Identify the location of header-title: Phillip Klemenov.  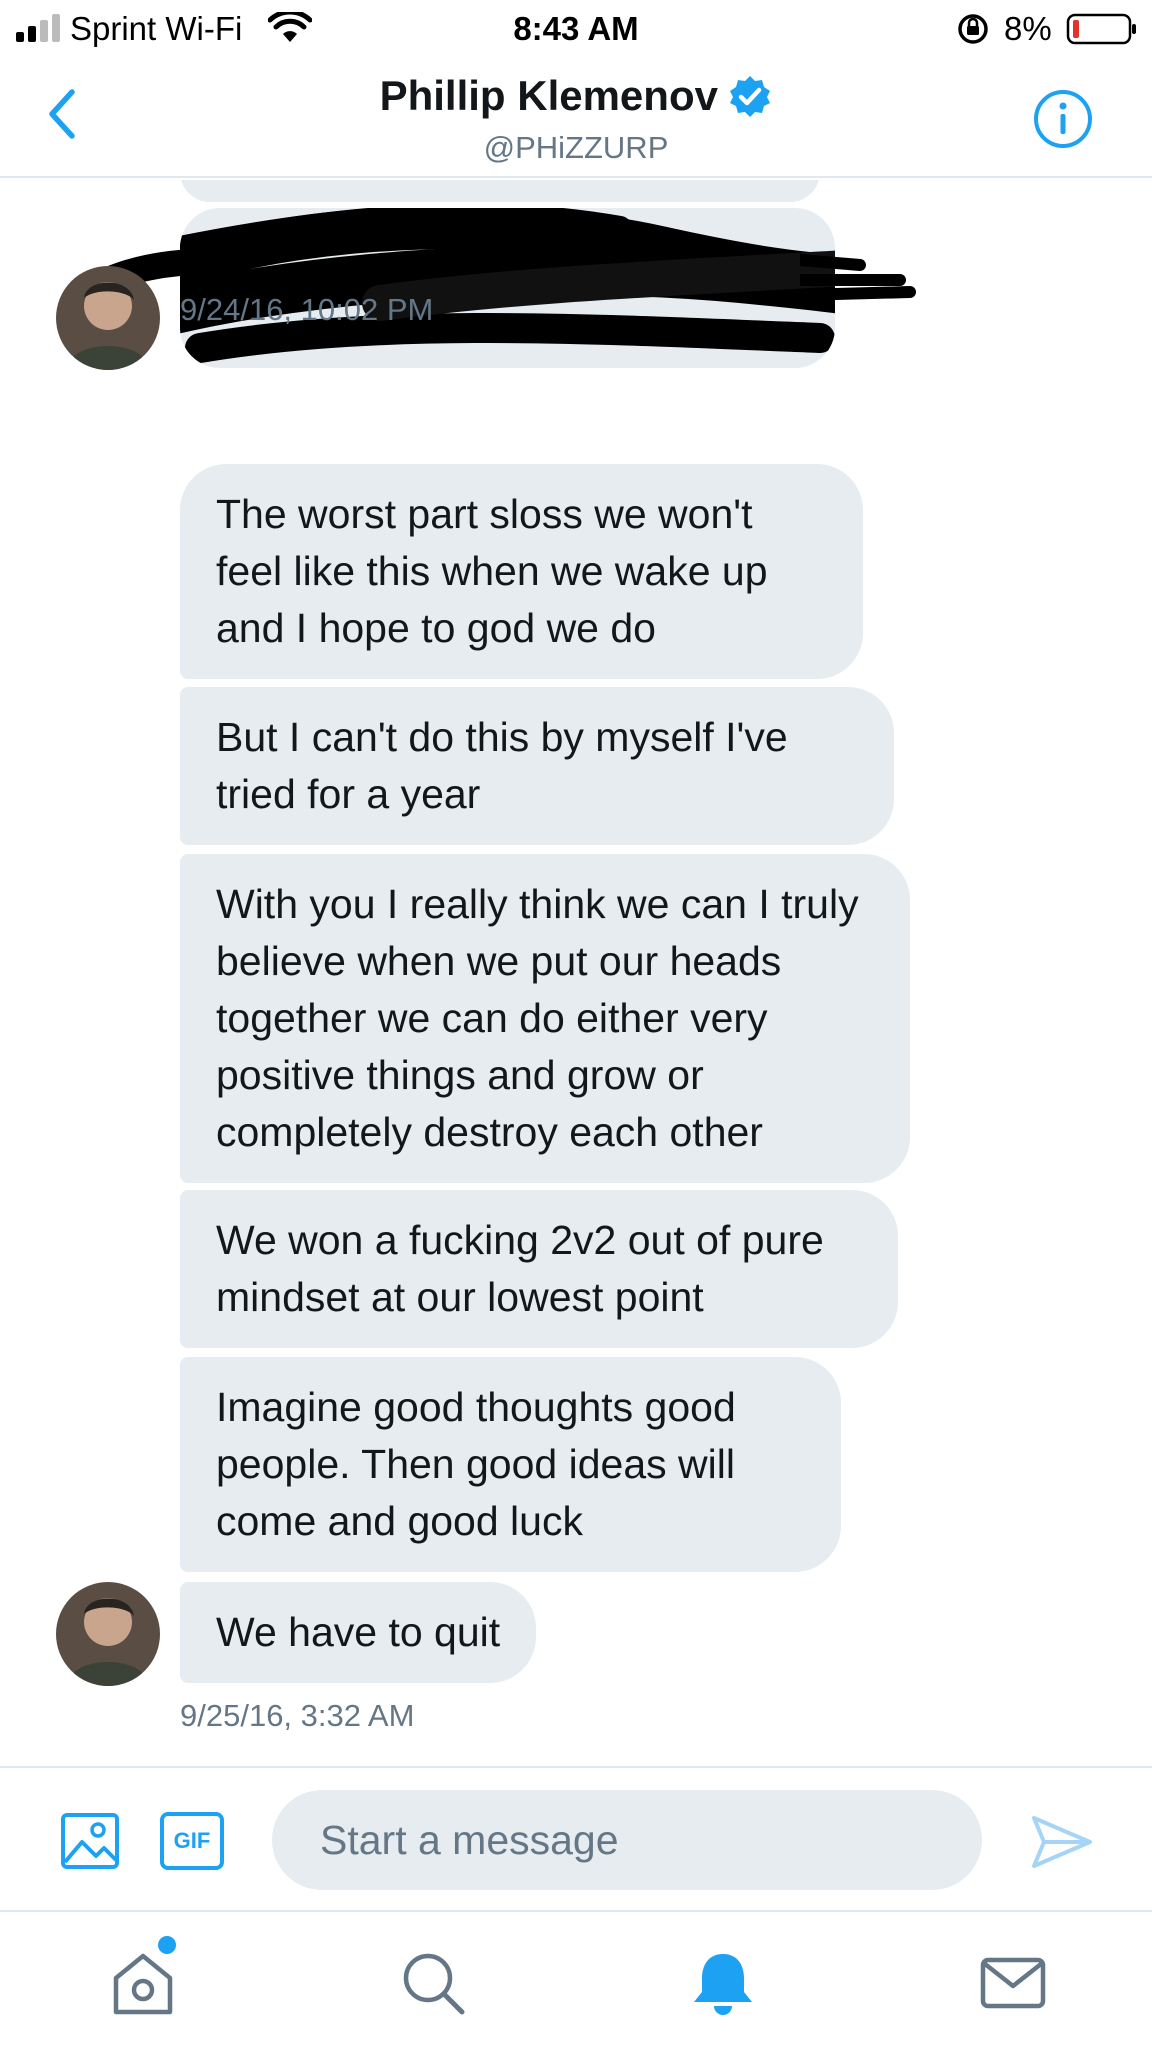
(576, 96).